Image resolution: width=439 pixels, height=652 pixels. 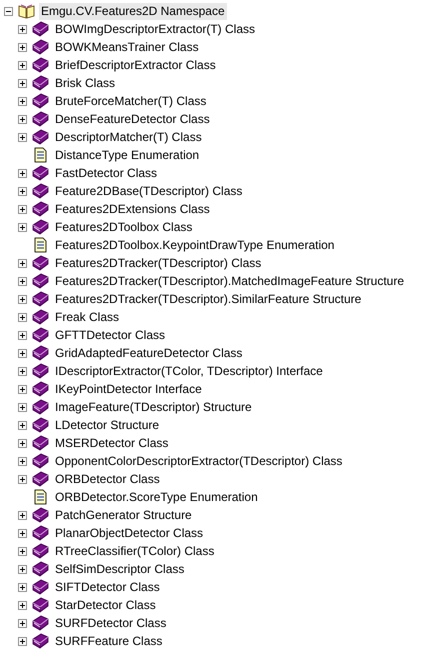 What do you see at coordinates (134, 551) in the screenshot?
I see `tree-item: RTreeClassifier(TColor) Class` at bounding box center [134, 551].